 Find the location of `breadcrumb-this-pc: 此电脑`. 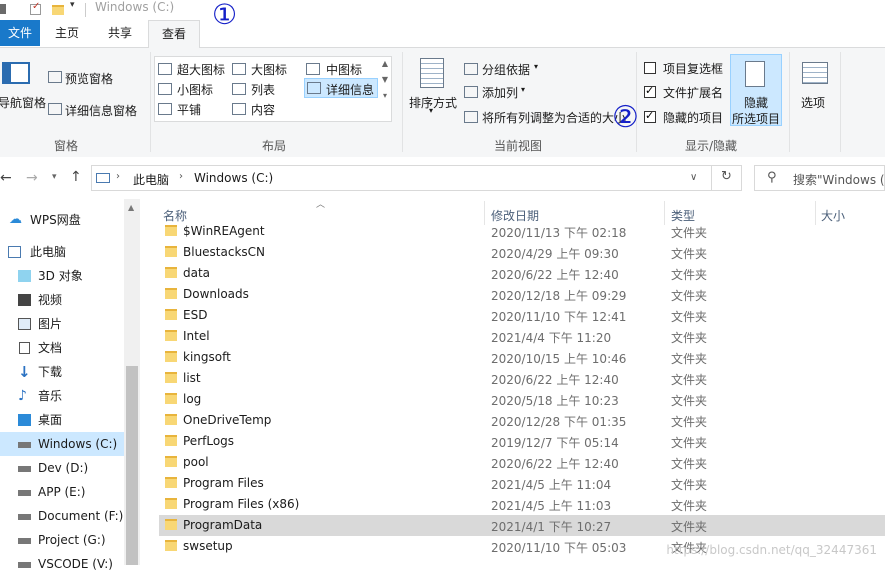

breadcrumb-this-pc: 此电脑 is located at coordinates (151, 179).